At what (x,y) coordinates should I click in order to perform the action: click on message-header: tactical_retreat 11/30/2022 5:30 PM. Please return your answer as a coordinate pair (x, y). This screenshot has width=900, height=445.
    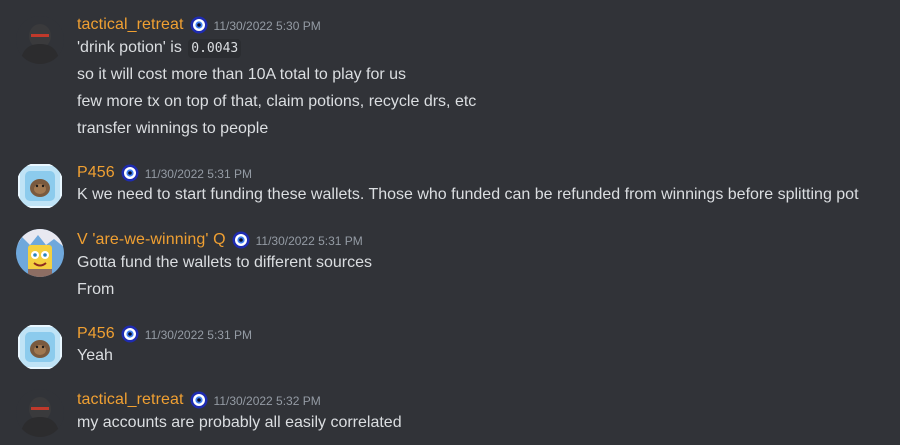
    Looking at the image, I should click on (199, 25).